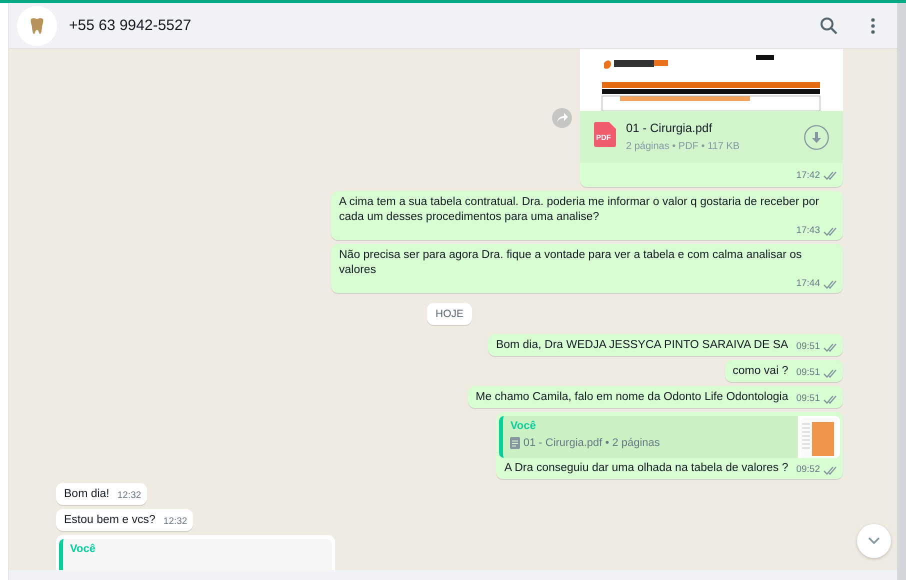 The width and height of the screenshot is (906, 580). What do you see at coordinates (571, 263) in the screenshot?
I see `message-text: Não precisa ser para agora Dra. fique a vontade para ver a tabela e com calma analisar os valores` at bounding box center [571, 263].